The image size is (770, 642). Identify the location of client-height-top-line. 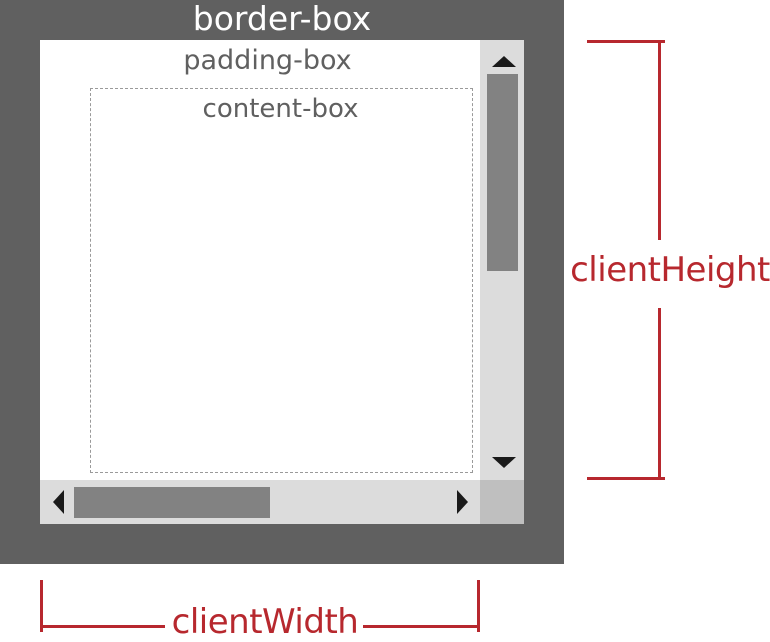
(659, 140).